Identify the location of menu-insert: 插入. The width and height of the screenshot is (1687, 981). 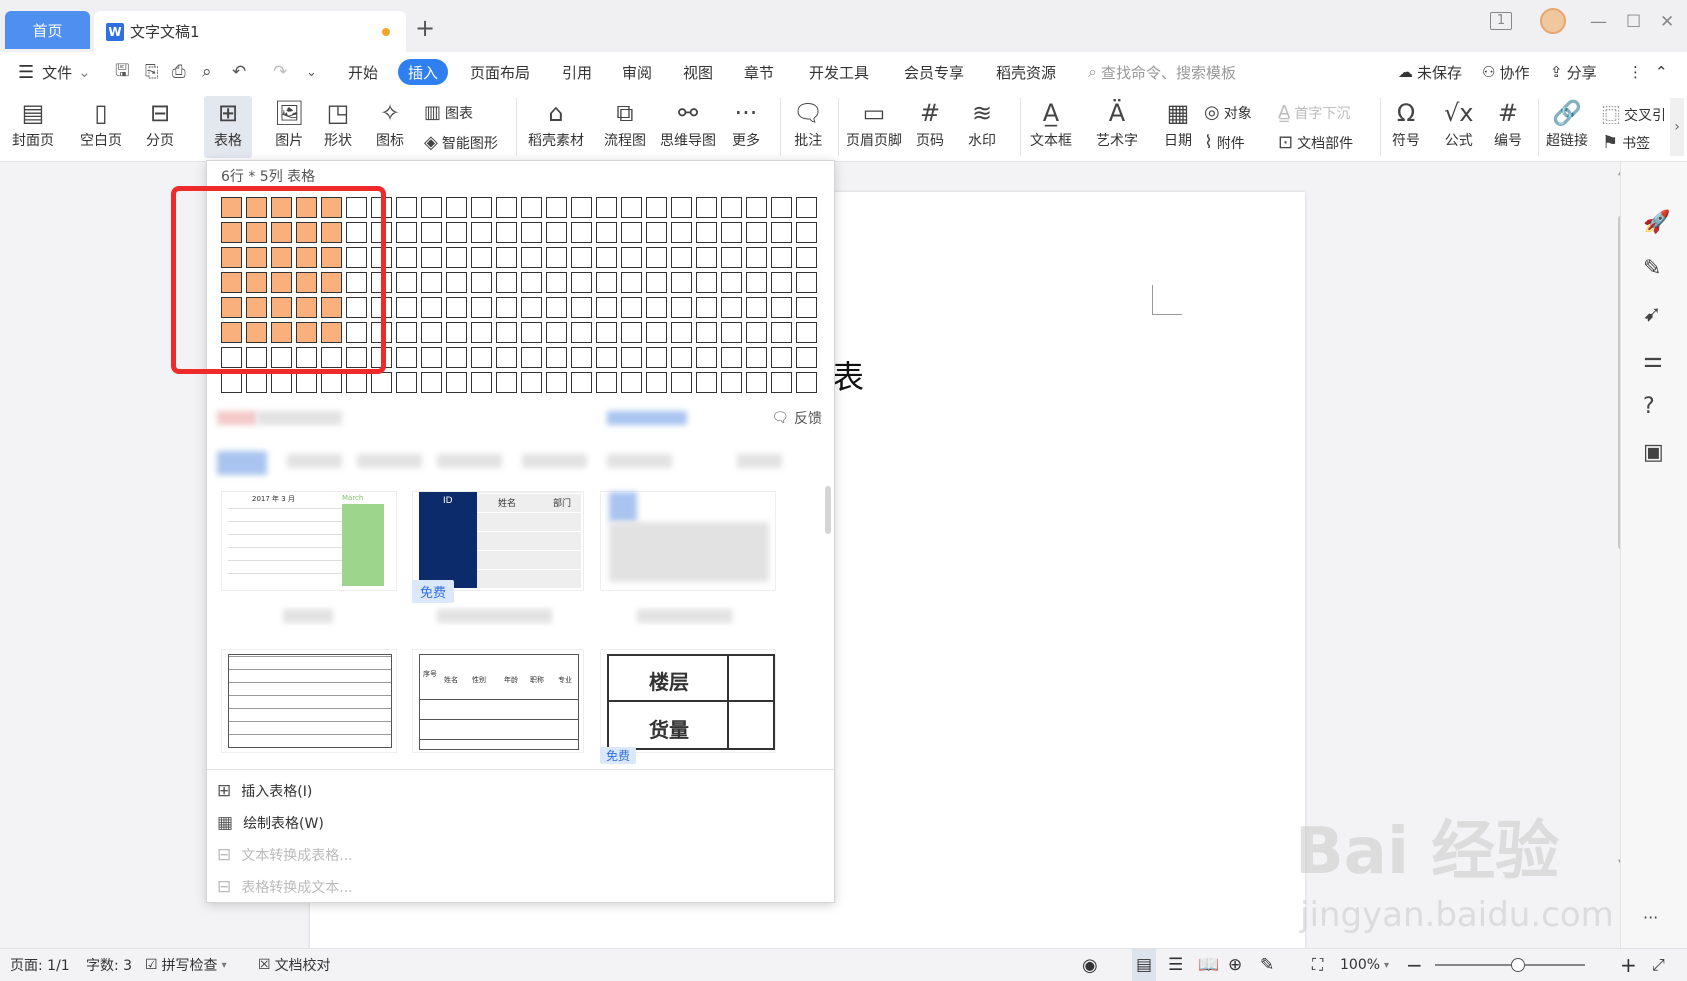
(423, 72).